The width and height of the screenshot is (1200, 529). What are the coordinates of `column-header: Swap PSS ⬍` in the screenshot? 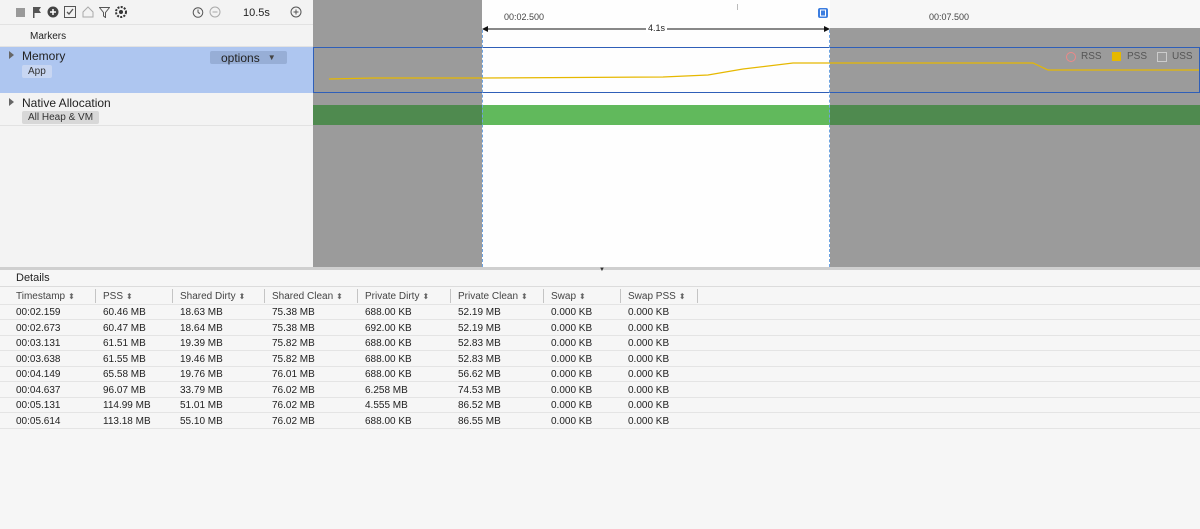 It's located at (657, 296).